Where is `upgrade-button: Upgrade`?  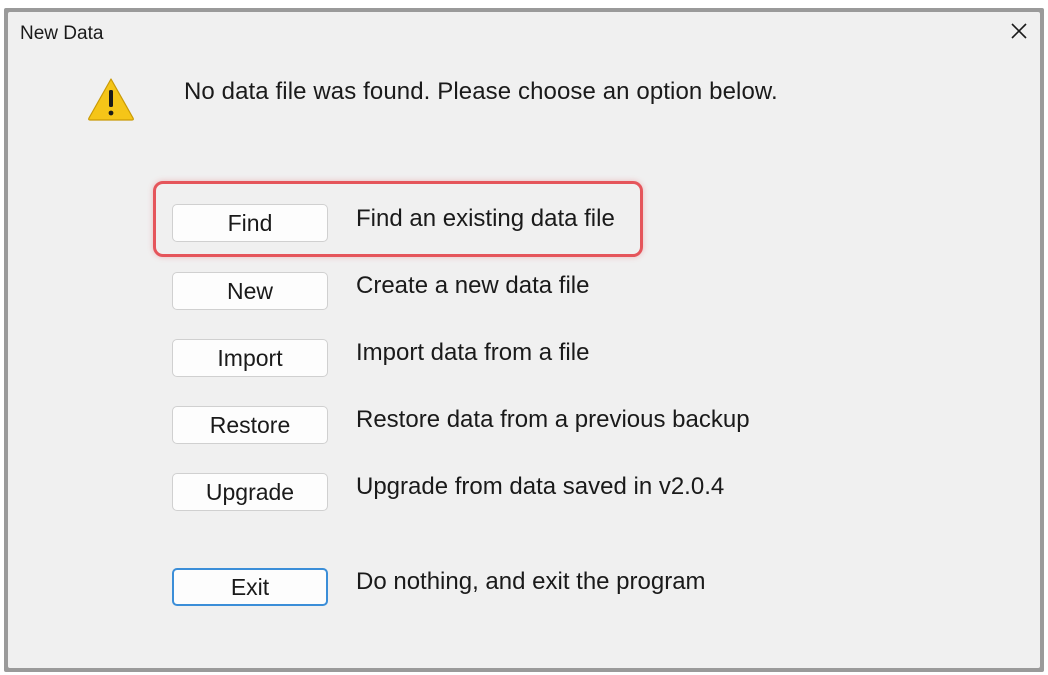 upgrade-button: Upgrade is located at coordinates (250, 492).